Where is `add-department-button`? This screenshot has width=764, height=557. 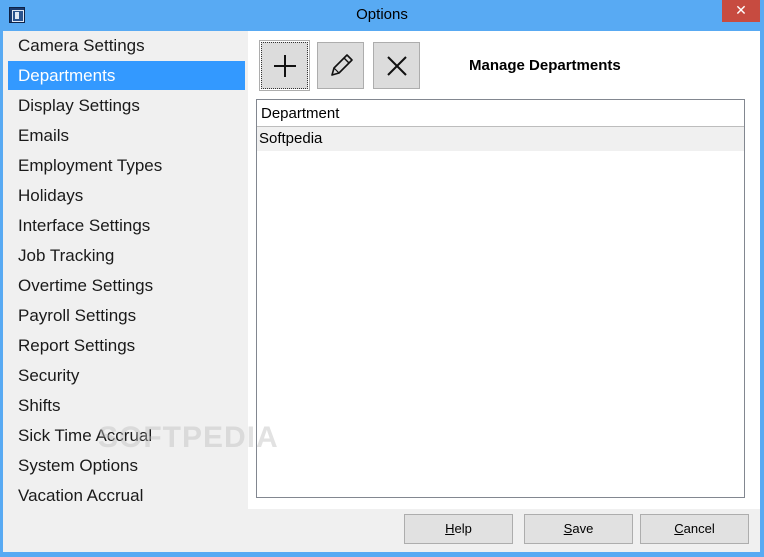
add-department-button is located at coordinates (284, 65).